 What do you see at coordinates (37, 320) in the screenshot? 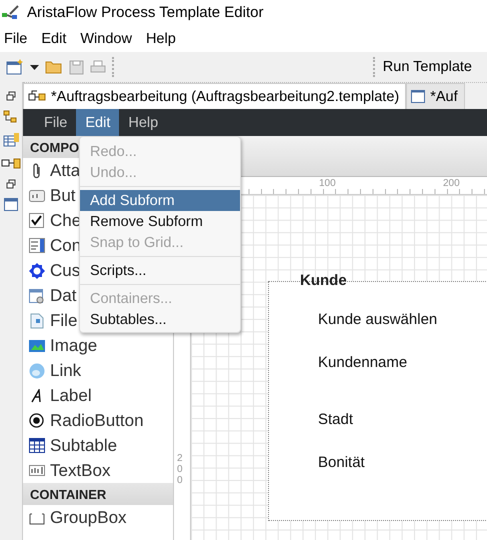
I see `file-icon` at bounding box center [37, 320].